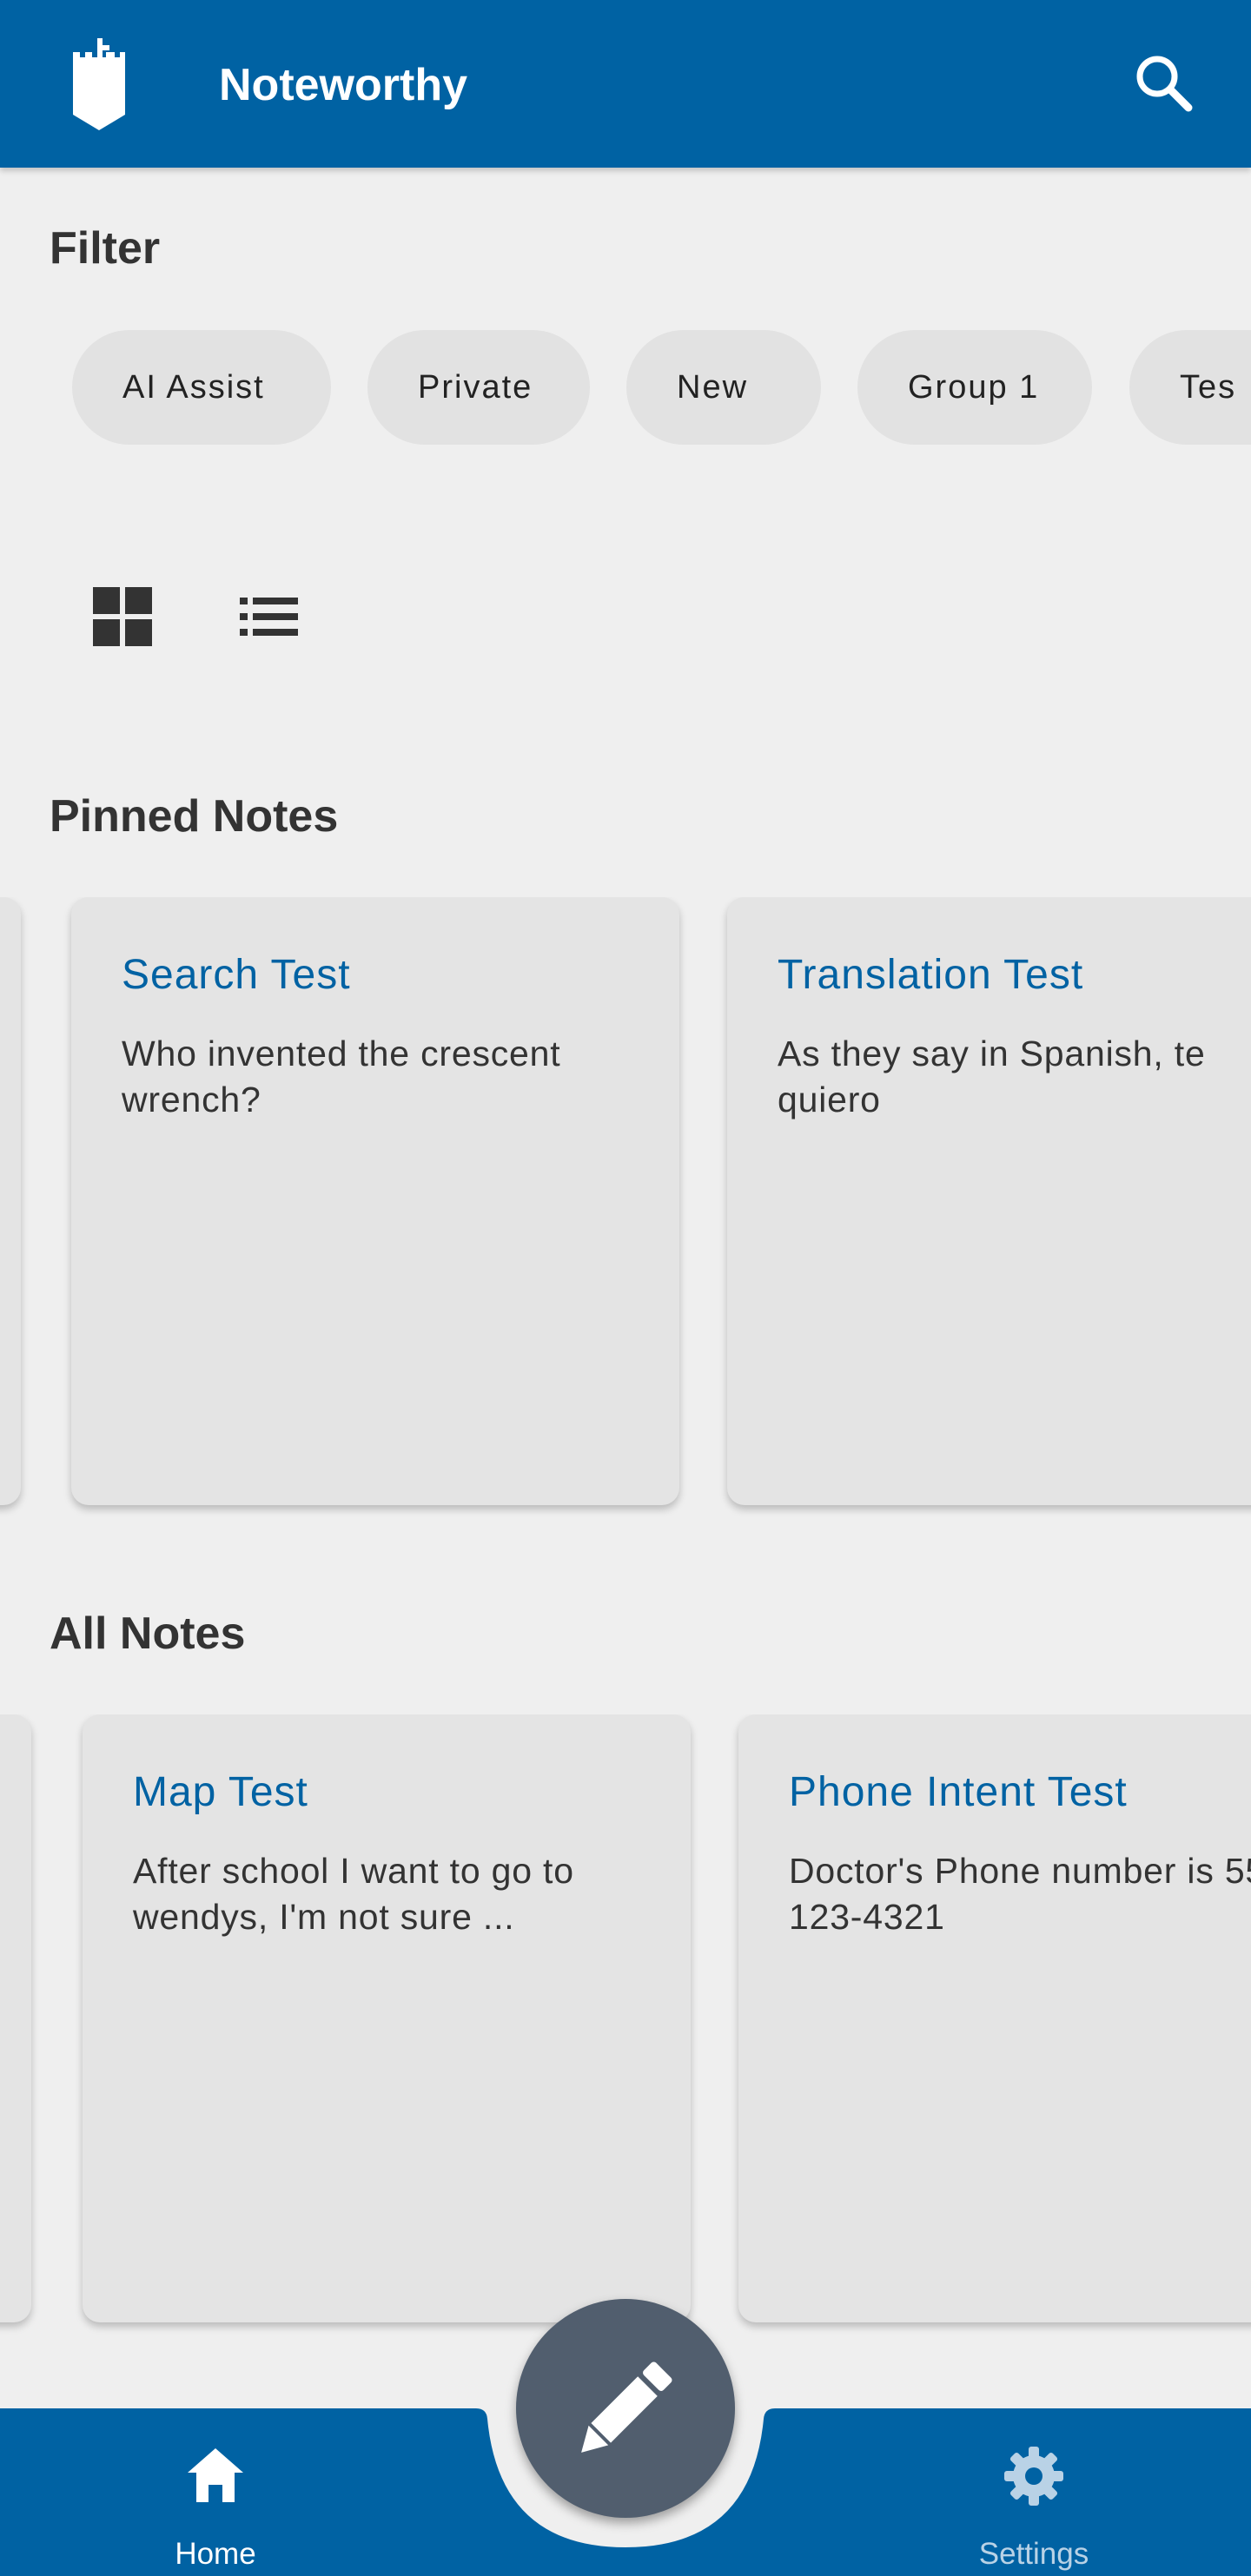  I want to click on filter-chip-private: Private, so click(478, 387).